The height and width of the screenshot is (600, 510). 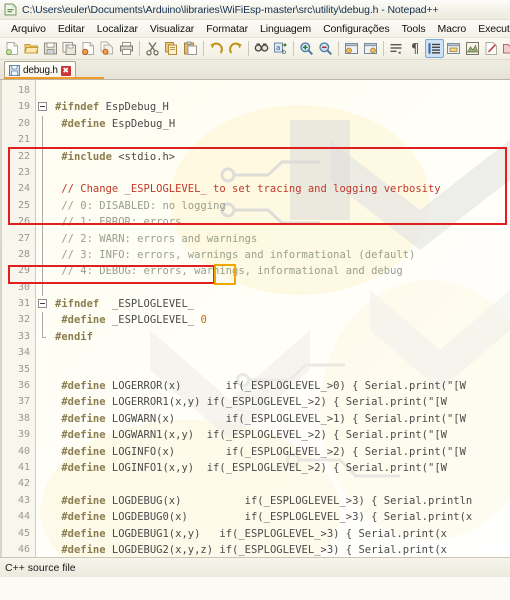 I want to click on indent-guideline-icon, so click(x=434, y=48).